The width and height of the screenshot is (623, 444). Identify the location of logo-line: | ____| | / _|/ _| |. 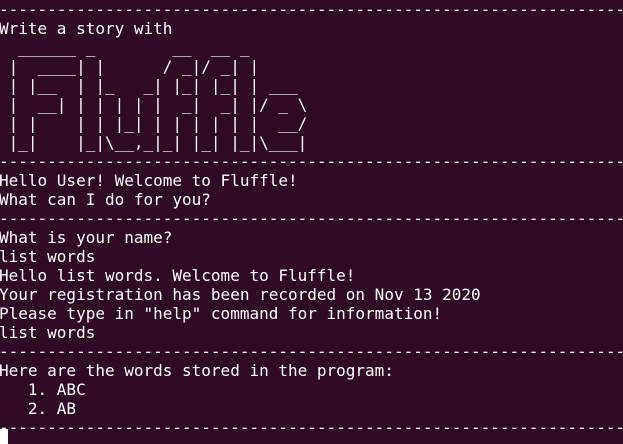
(130, 66).